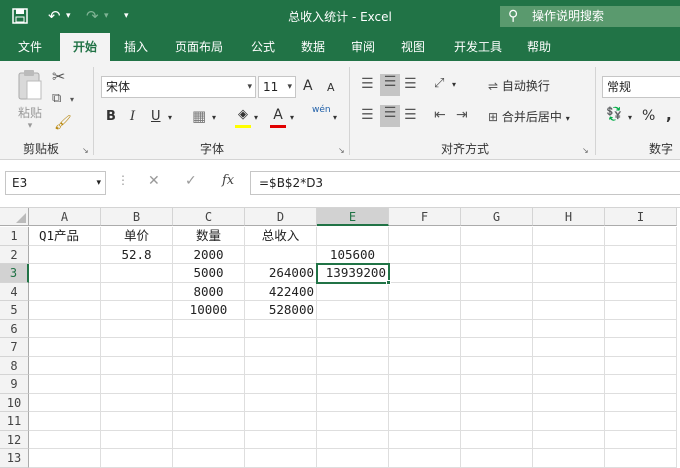  Describe the element at coordinates (353, 254) in the screenshot. I see `cell-e2: 105600` at that location.